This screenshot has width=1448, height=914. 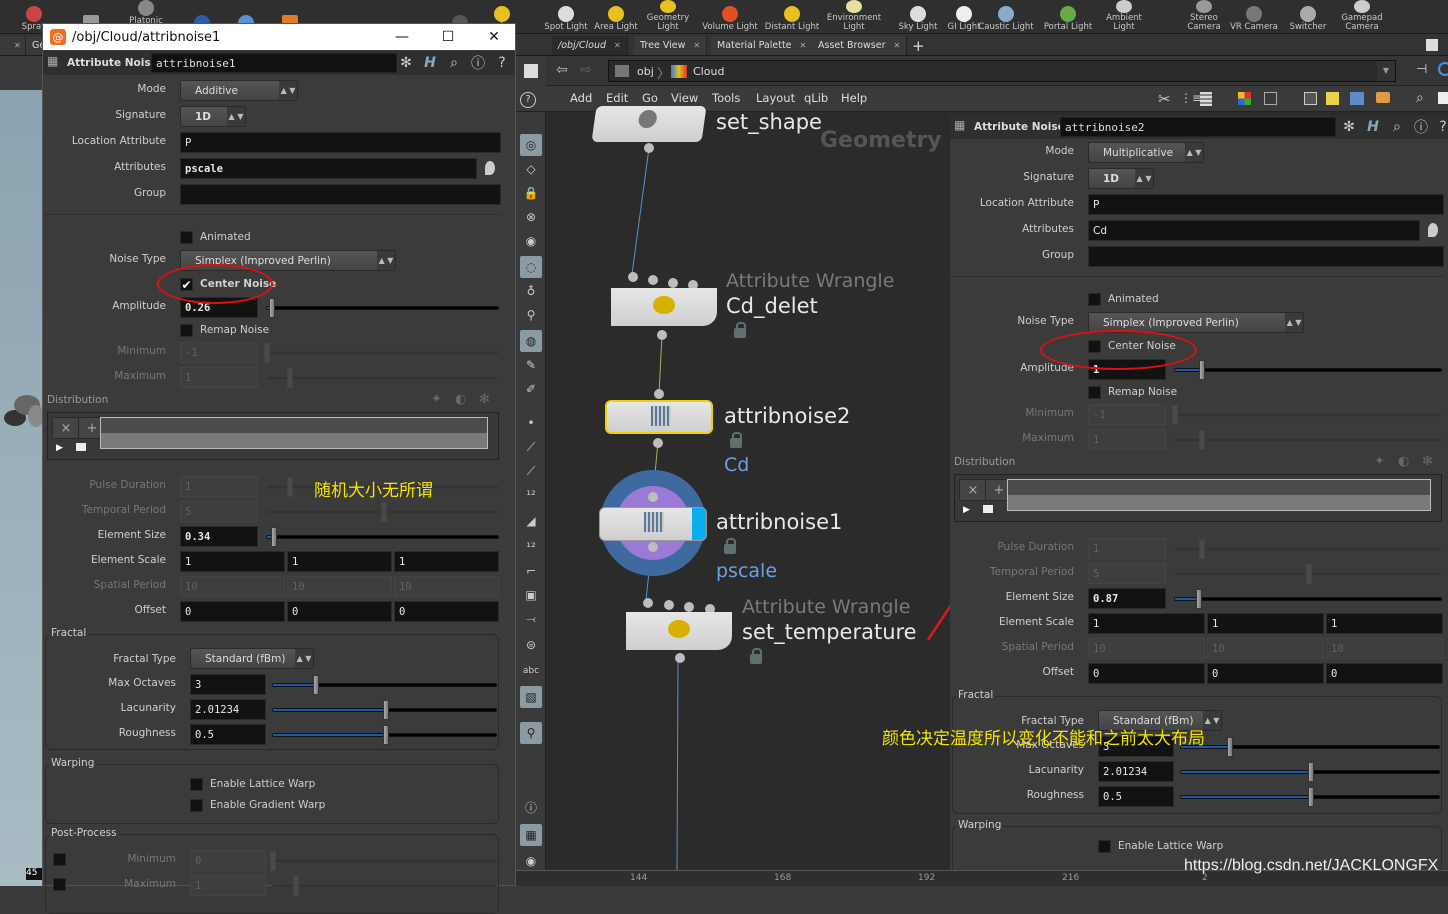 What do you see at coordinates (531, 595) in the screenshot?
I see `toolstrip-tool-icon: ▣` at bounding box center [531, 595].